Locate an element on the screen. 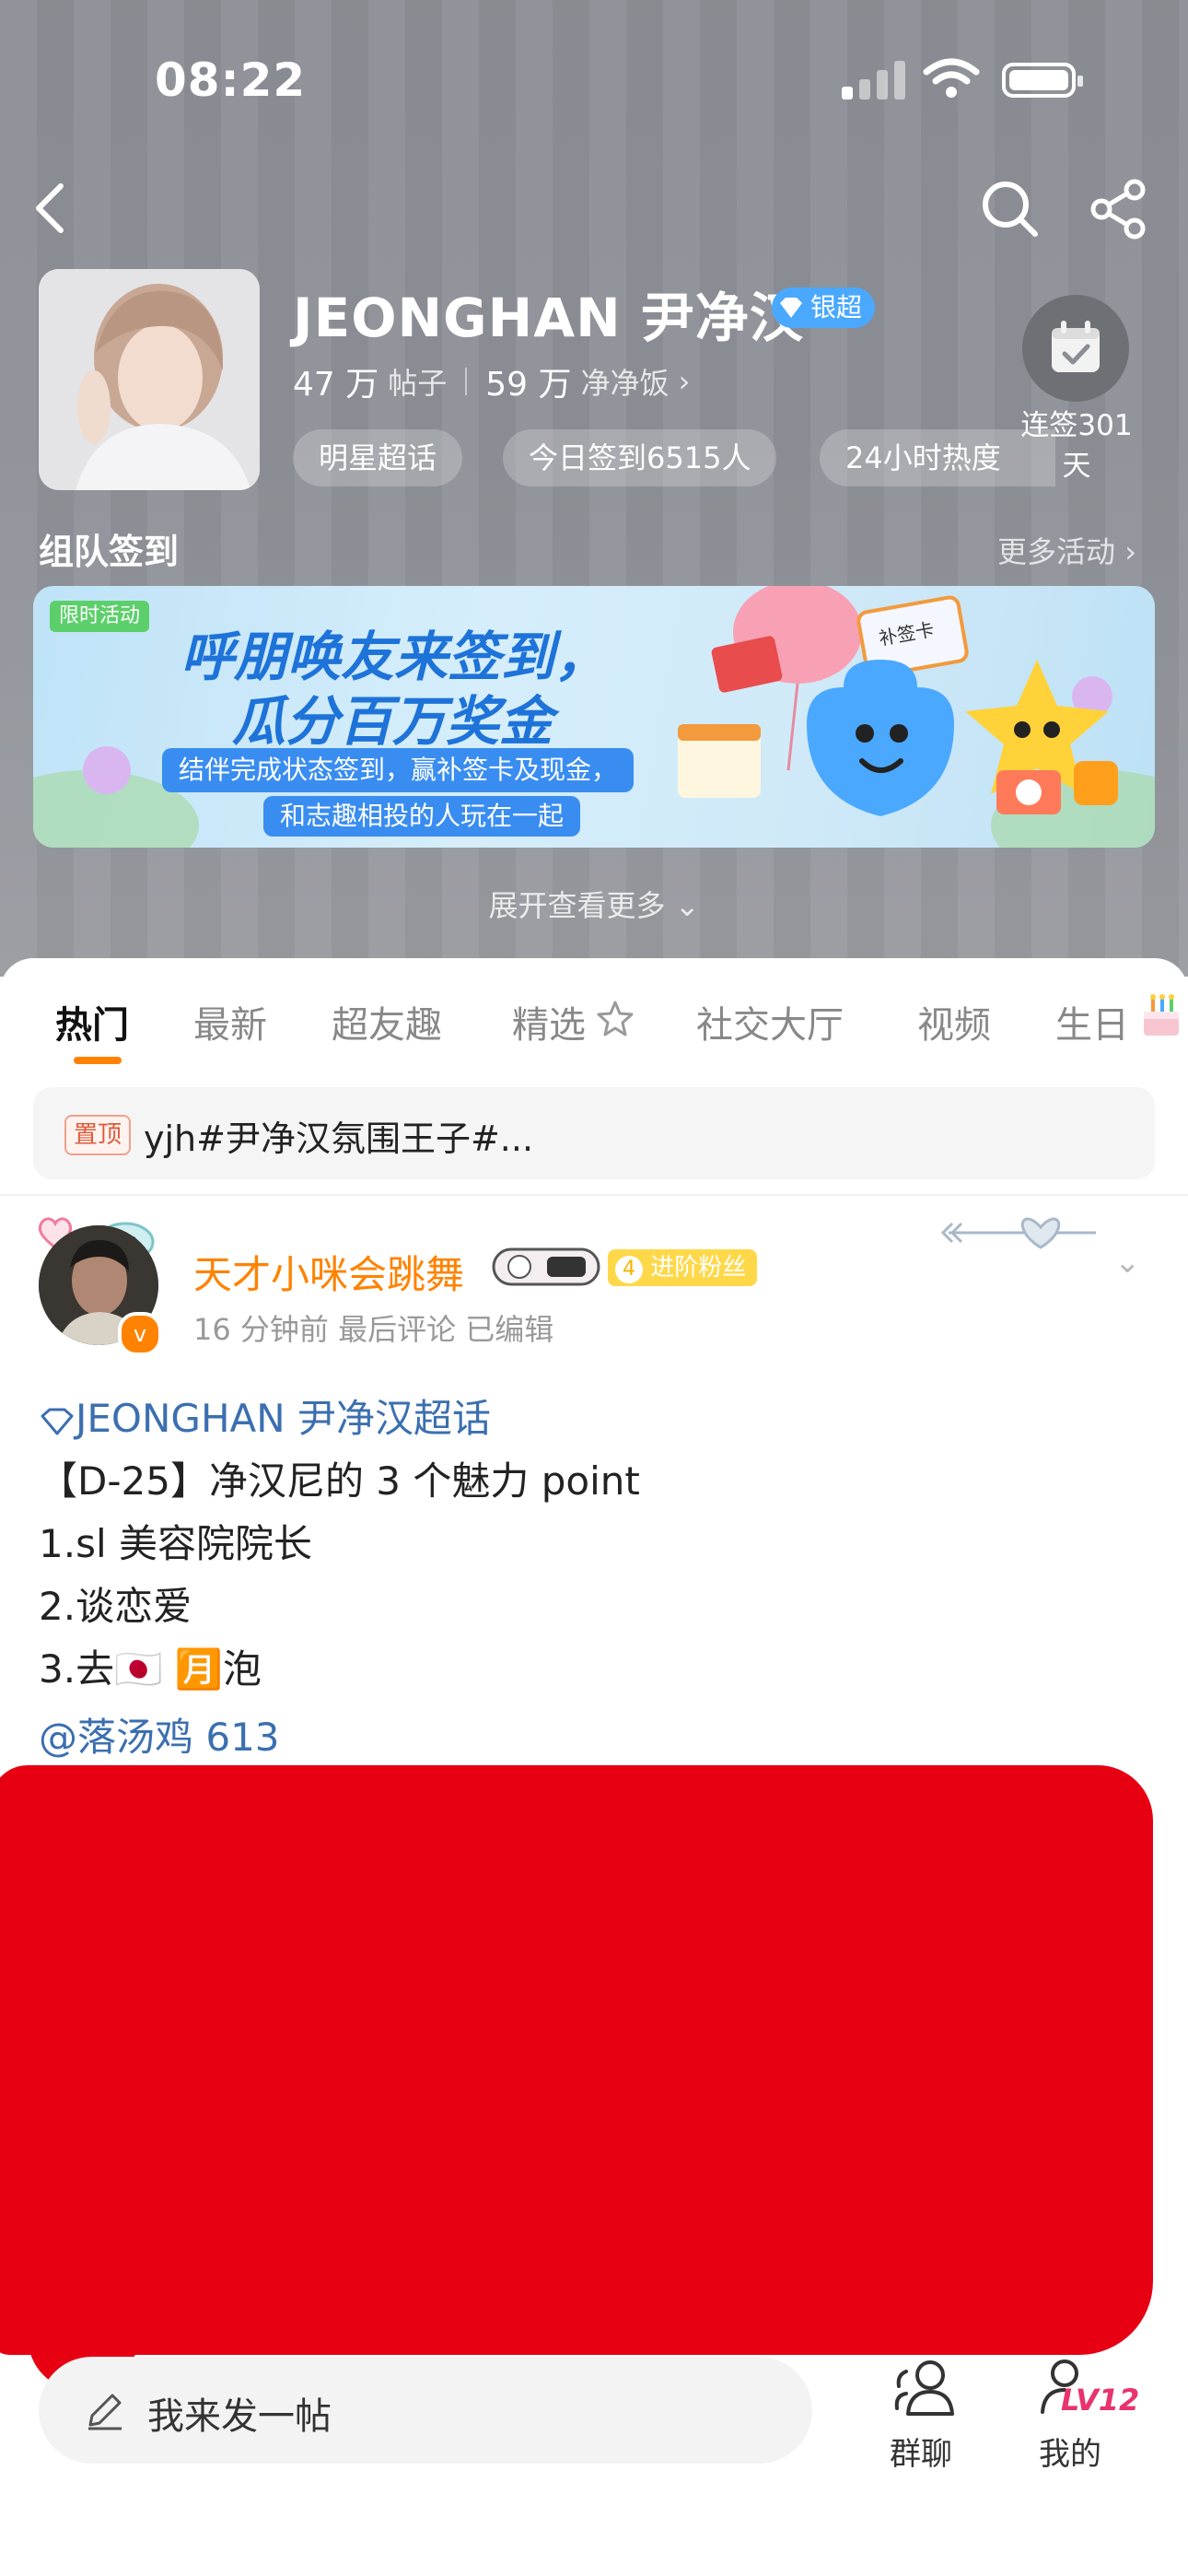 Image resolution: width=1188 pixels, height=2576 pixels. tab-fun: 超友趣 is located at coordinates (387, 1022).